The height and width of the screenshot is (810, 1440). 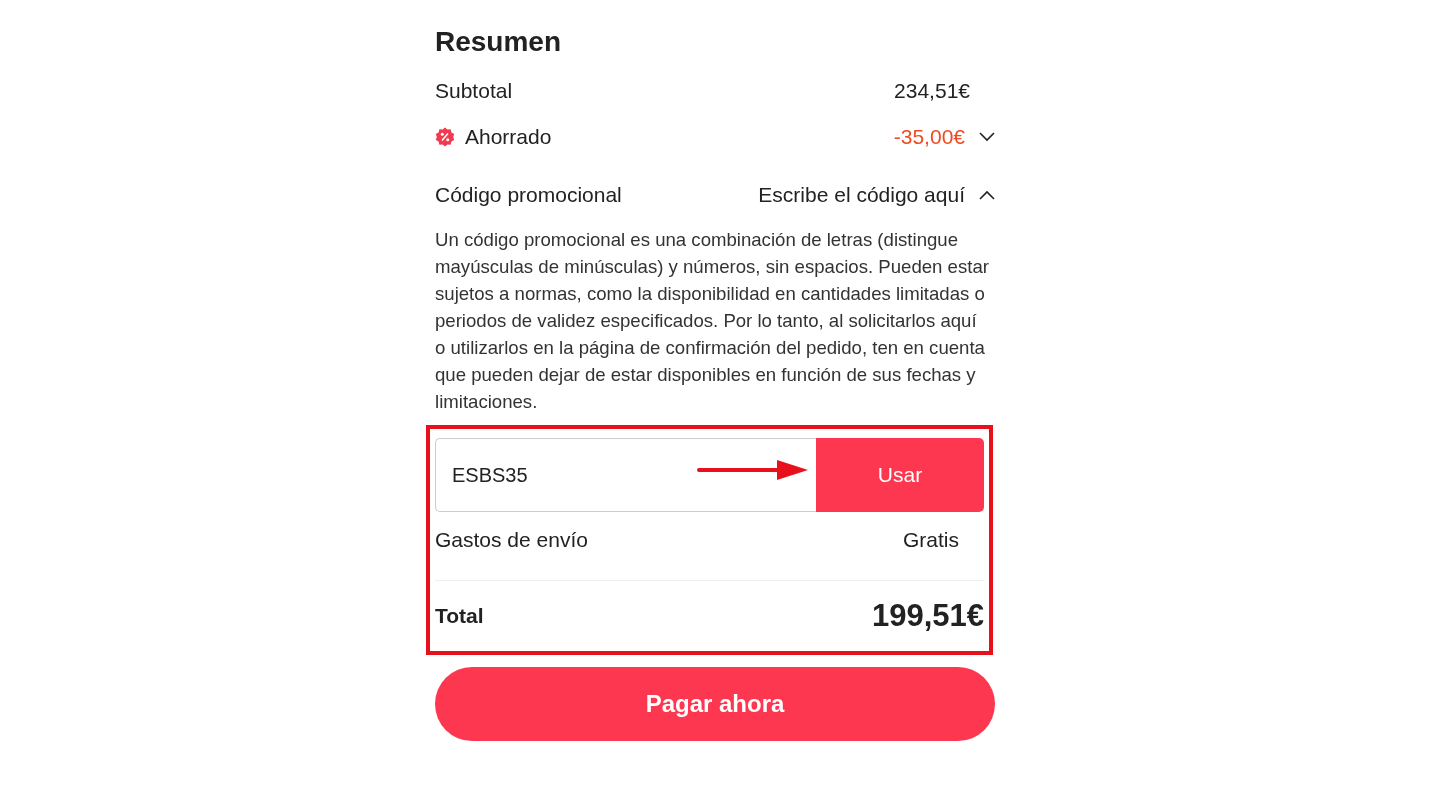 What do you see at coordinates (900, 475) in the screenshot?
I see `apply-button: Usar` at bounding box center [900, 475].